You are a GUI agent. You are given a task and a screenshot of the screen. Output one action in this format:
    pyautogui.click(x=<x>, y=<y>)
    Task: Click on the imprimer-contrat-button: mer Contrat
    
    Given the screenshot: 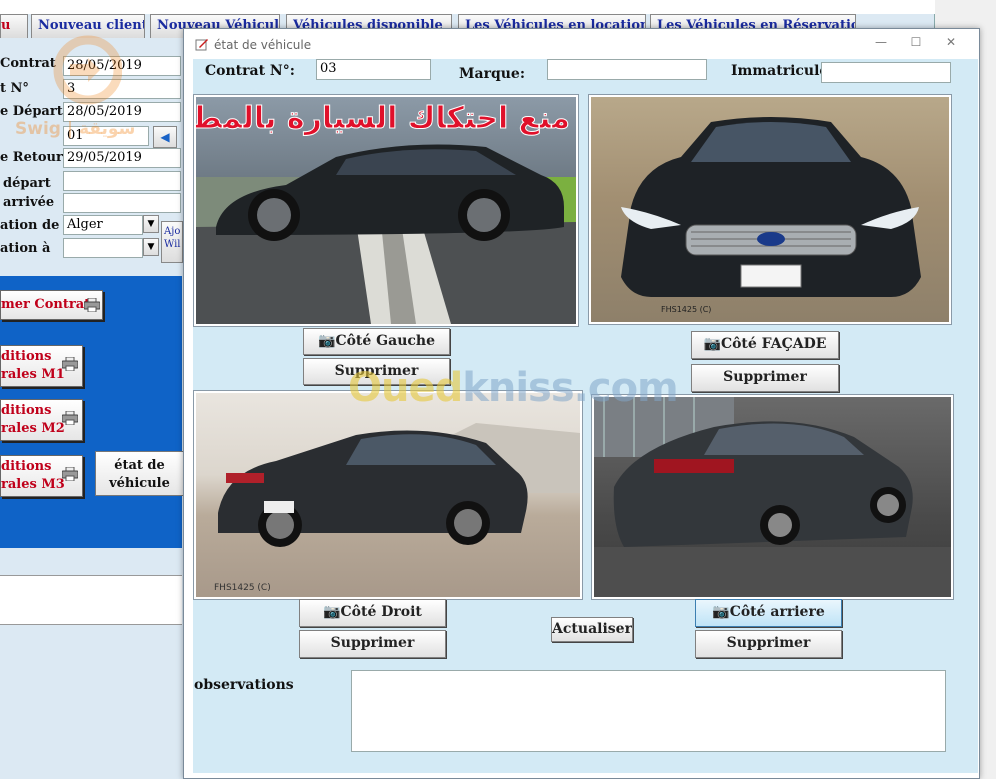 What is the action you would take?
    pyautogui.click(x=51, y=305)
    